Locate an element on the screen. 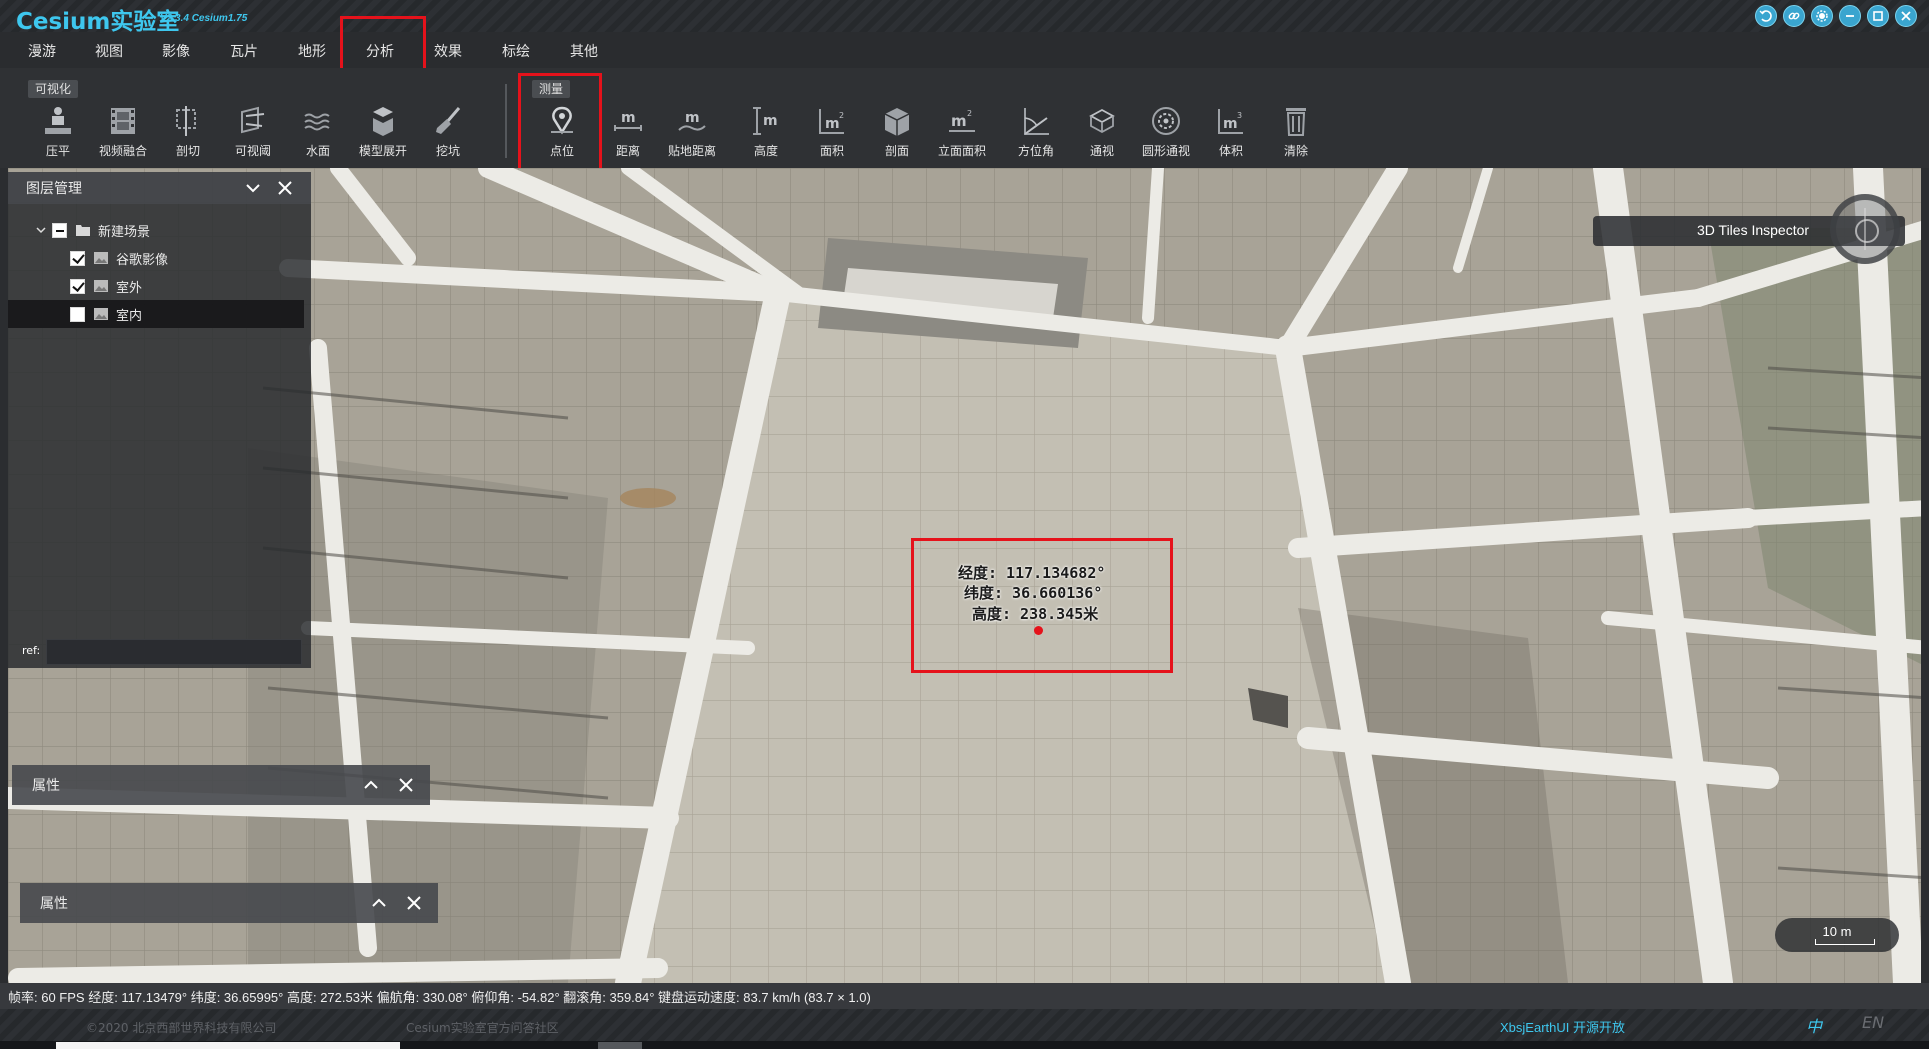  volume-icon: m3 is located at coordinates (1230, 121).